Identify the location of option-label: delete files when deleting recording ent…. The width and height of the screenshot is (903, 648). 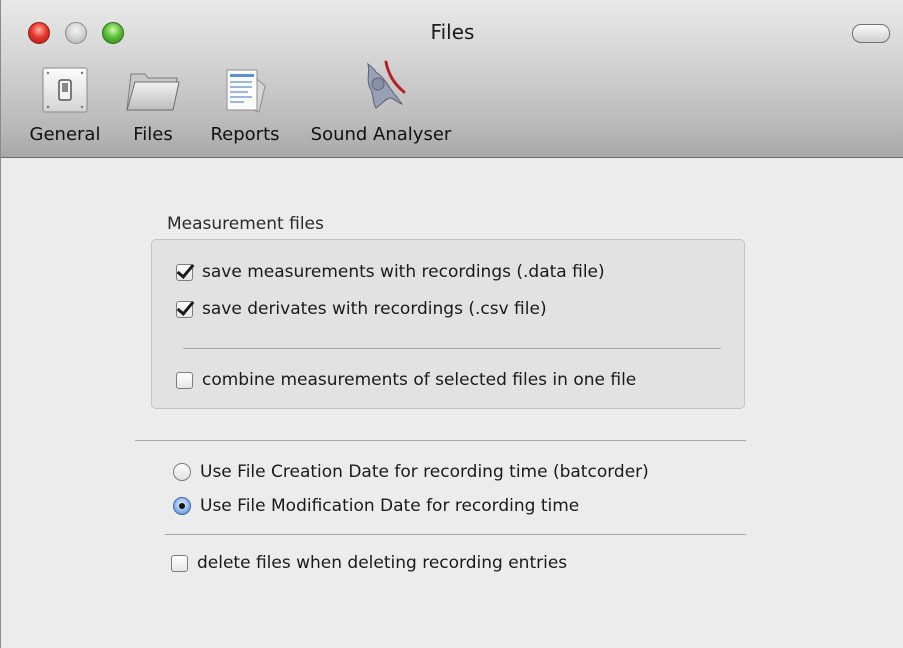
(382, 563).